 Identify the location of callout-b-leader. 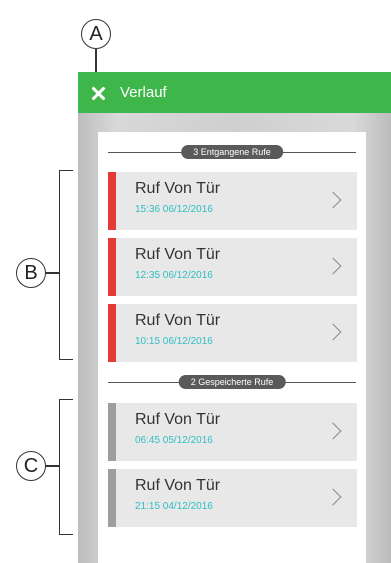
(52, 273).